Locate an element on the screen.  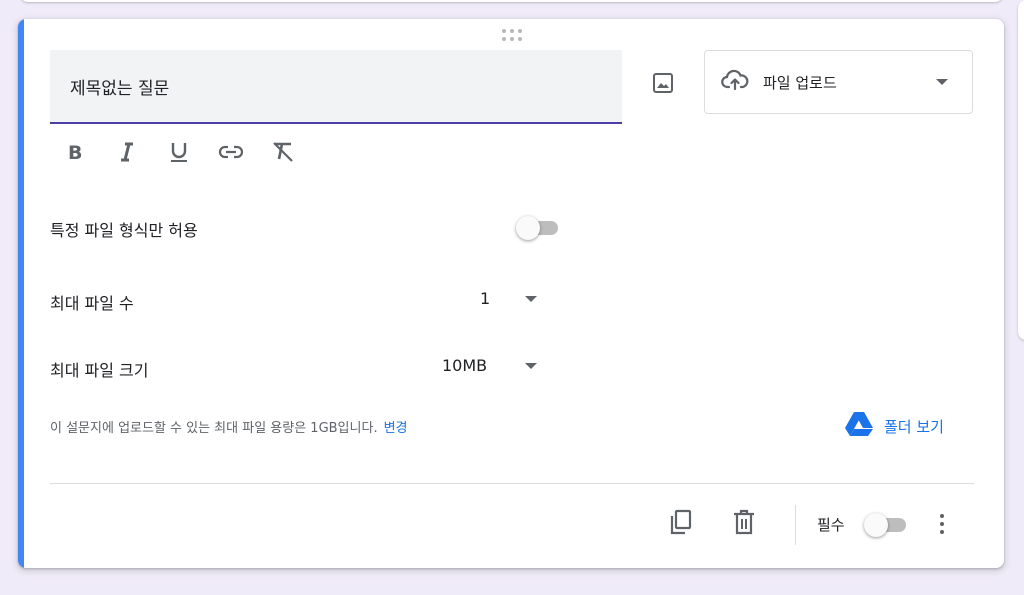
underline-icon is located at coordinates (179, 152).